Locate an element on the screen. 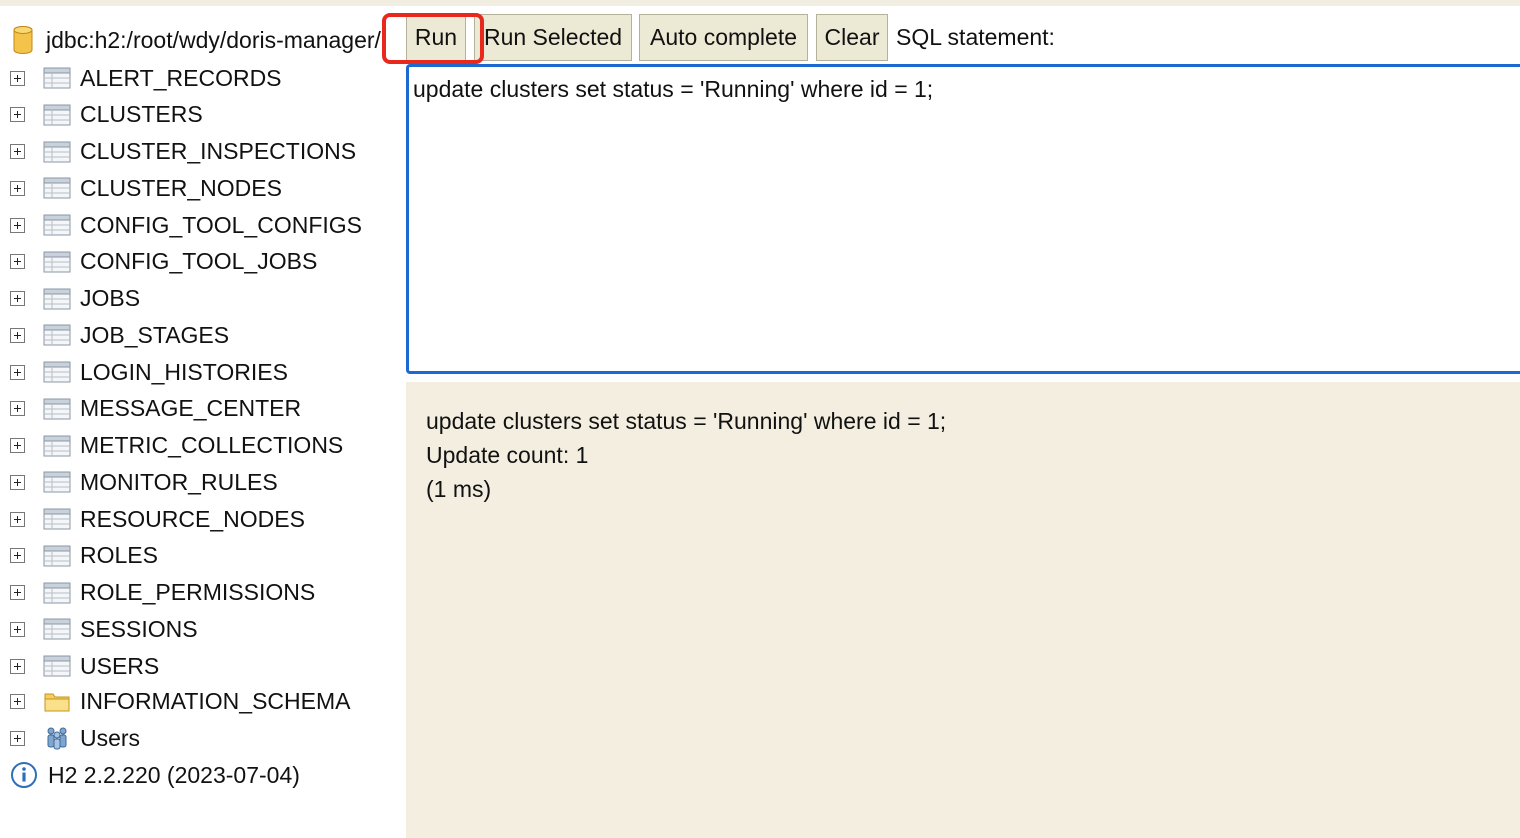 The height and width of the screenshot is (838, 1520). connection-row: jdbc:h2:/root/wdy/doris-manager/ is located at coordinates (195, 40).